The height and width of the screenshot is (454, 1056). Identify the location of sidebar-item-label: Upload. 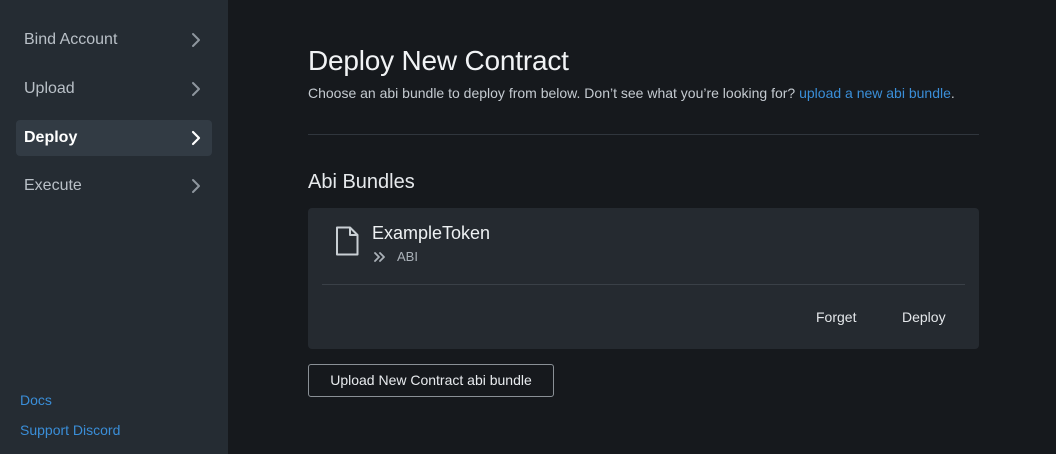
(49, 88).